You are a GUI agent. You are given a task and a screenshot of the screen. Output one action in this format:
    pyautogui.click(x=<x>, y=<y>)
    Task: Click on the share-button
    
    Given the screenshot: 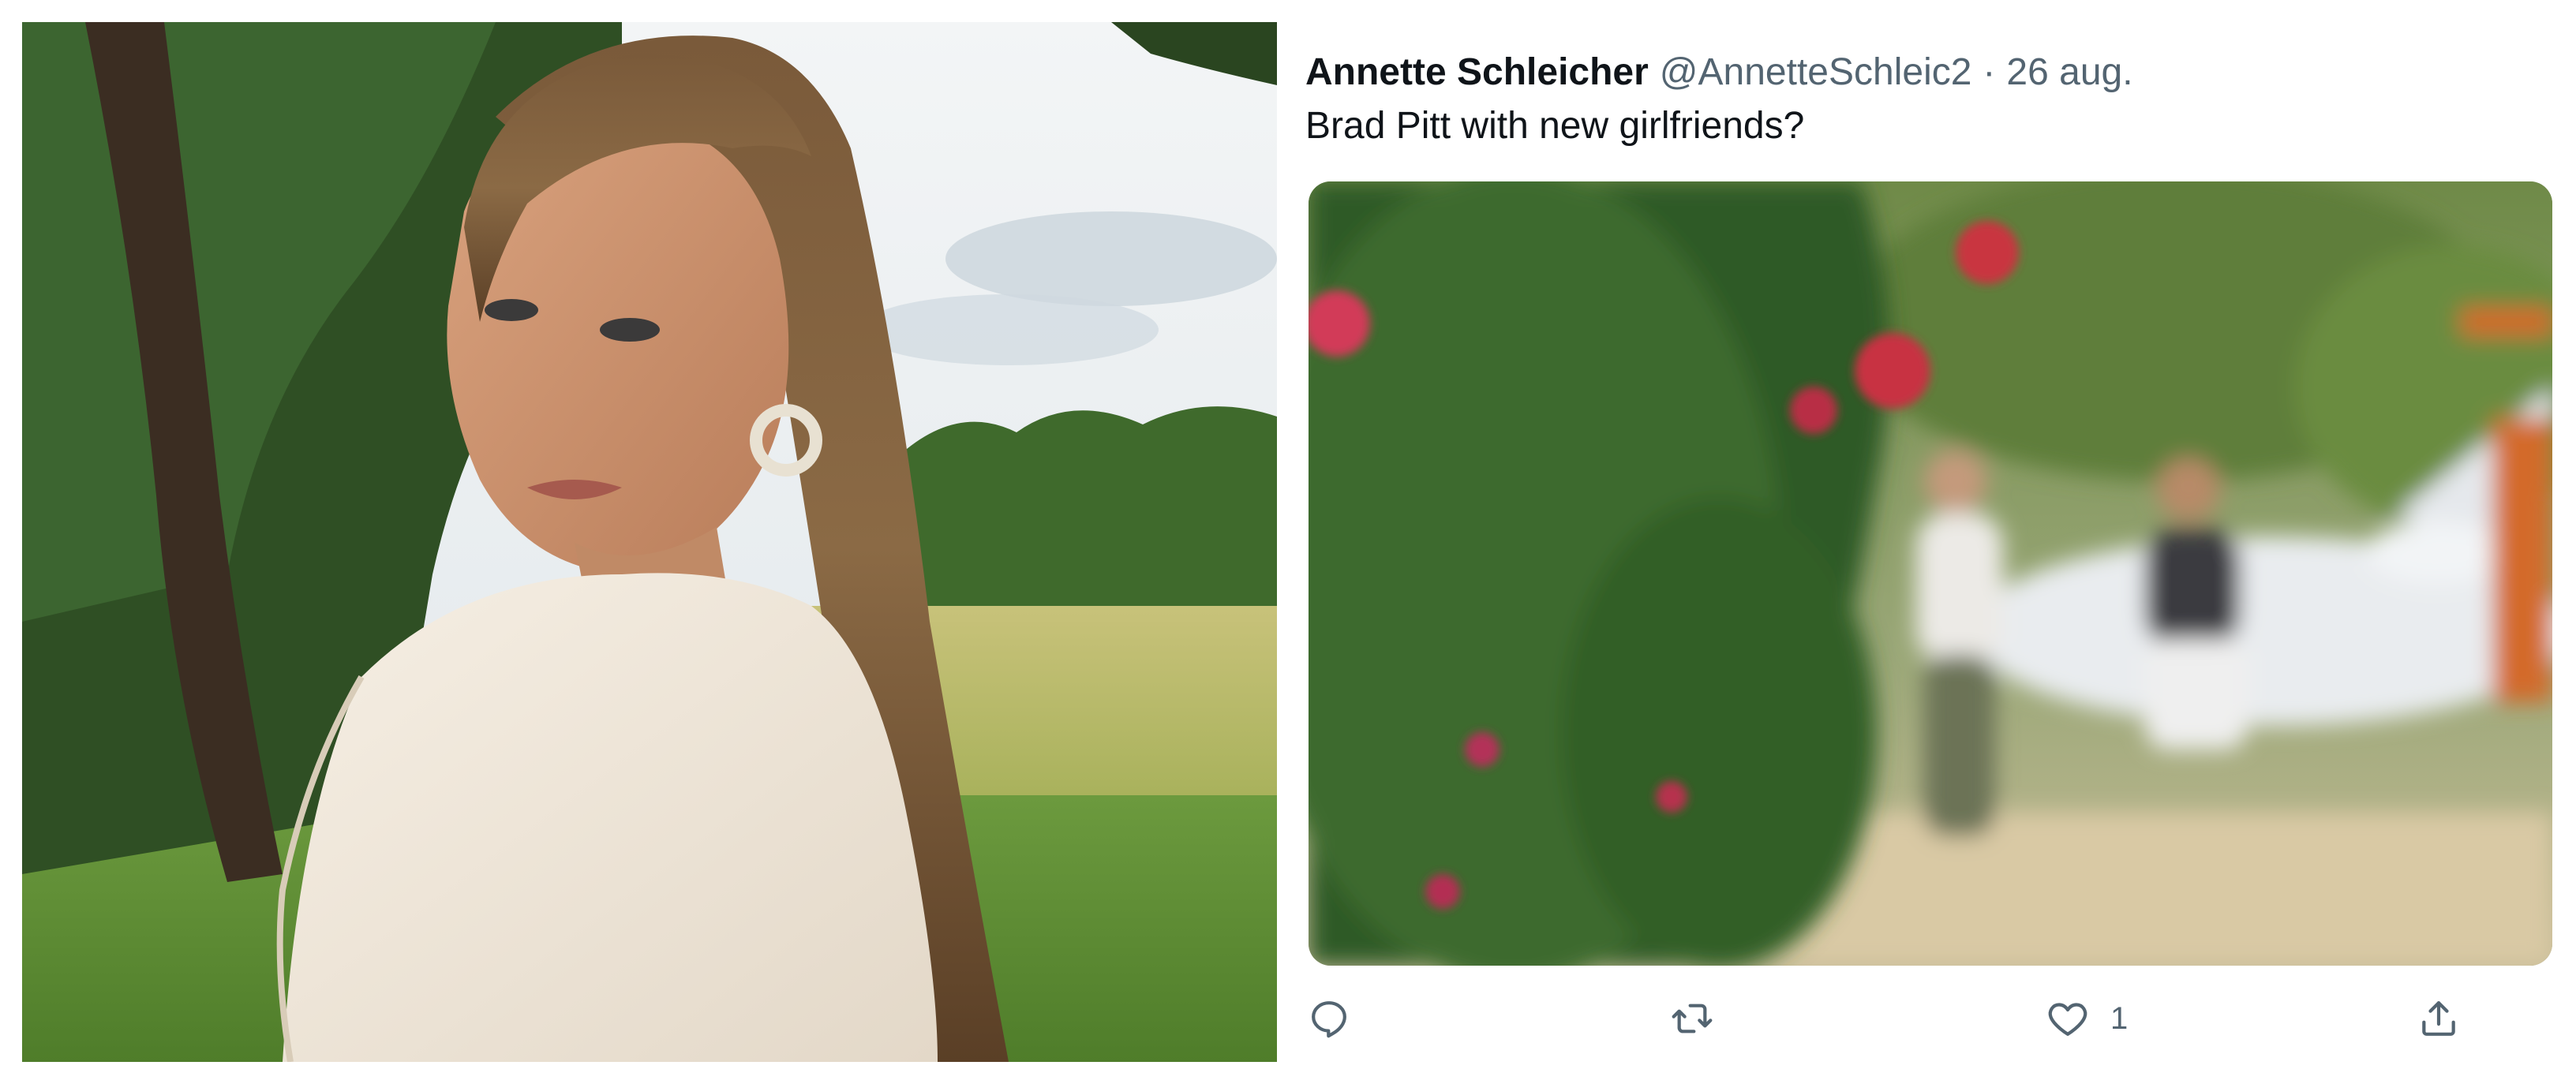 What is the action you would take?
    pyautogui.click(x=2439, y=1018)
    